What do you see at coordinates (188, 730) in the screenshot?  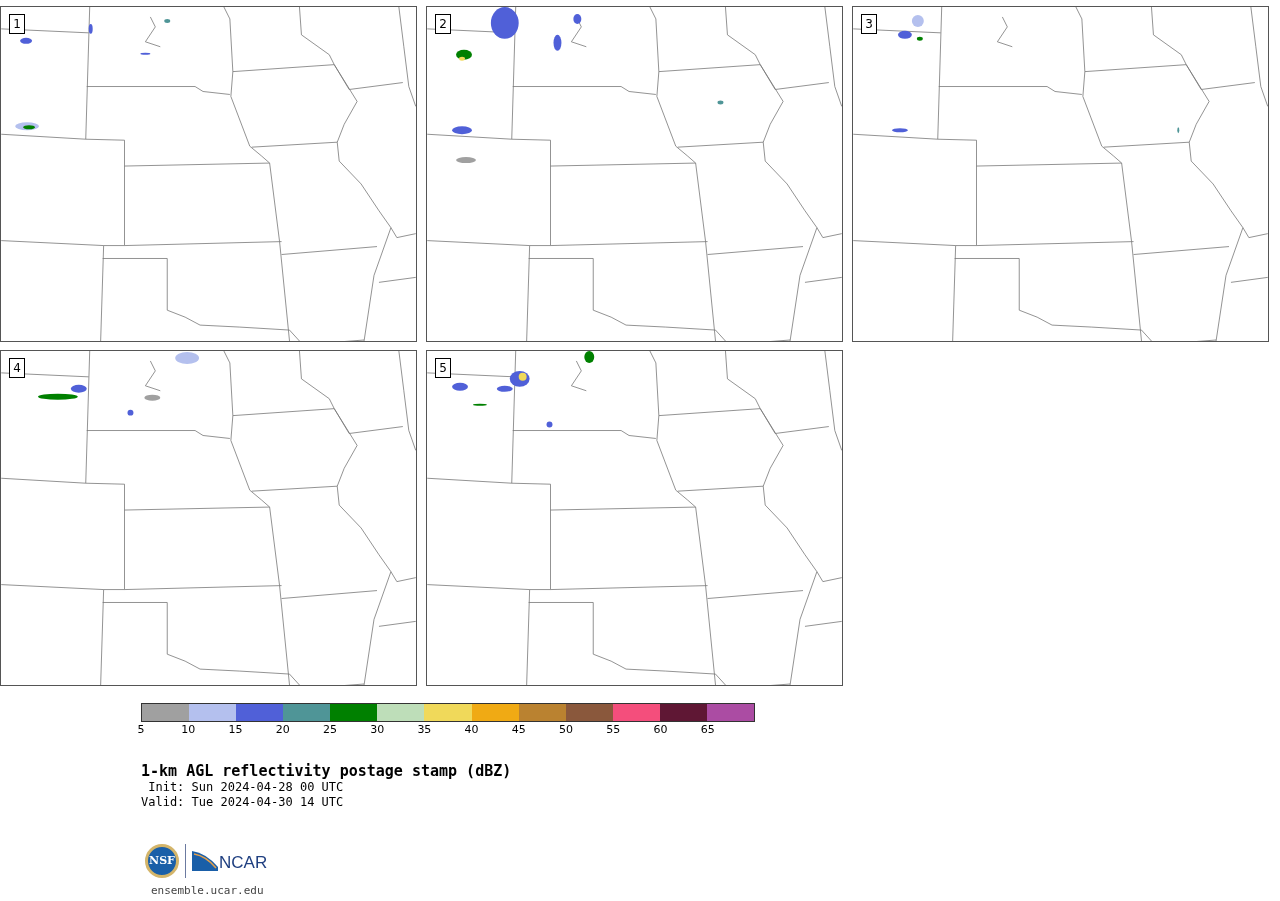 I see `tick-label: 10` at bounding box center [188, 730].